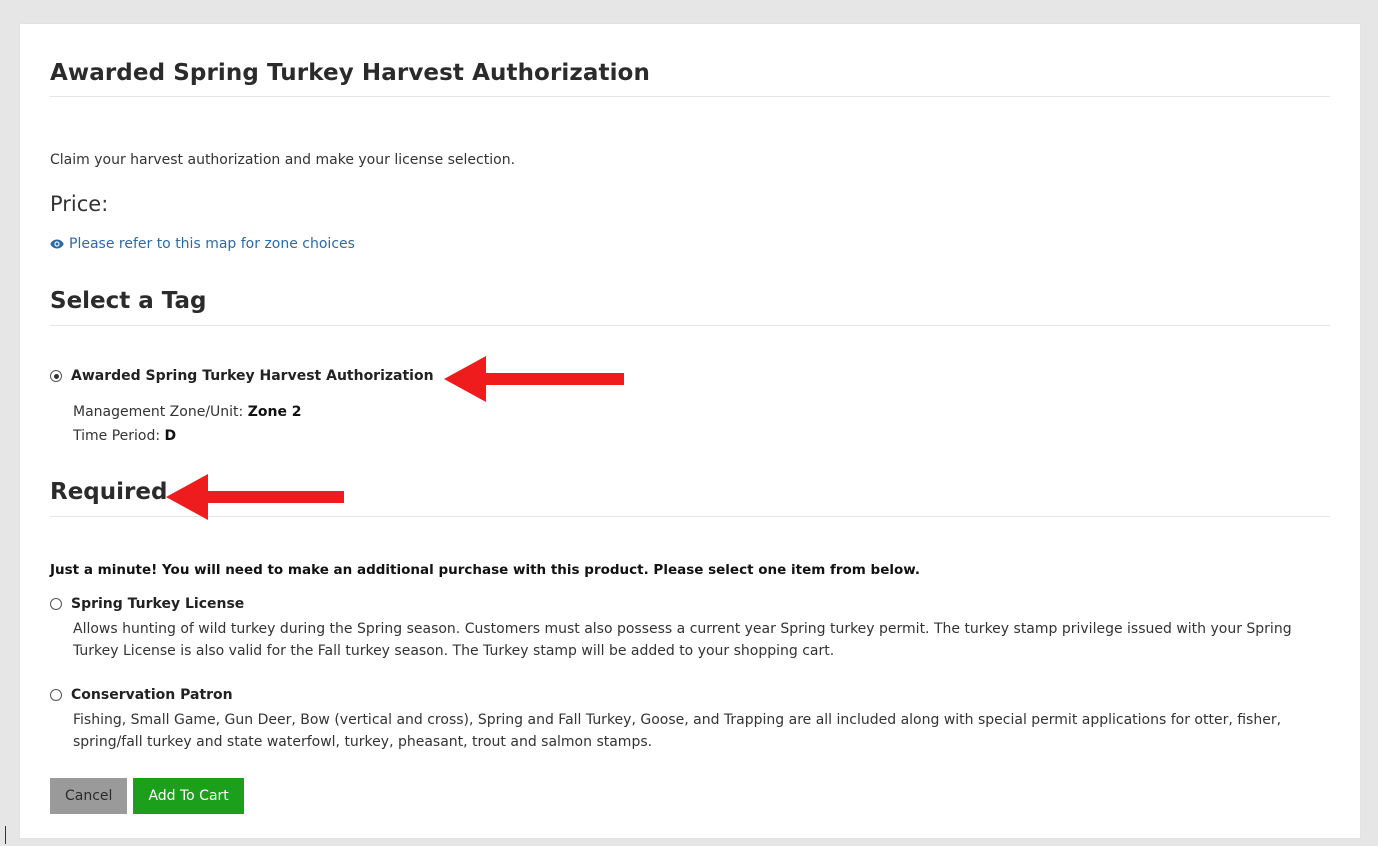 The image size is (1378, 846). I want to click on cancel-button: Cancel, so click(89, 796).